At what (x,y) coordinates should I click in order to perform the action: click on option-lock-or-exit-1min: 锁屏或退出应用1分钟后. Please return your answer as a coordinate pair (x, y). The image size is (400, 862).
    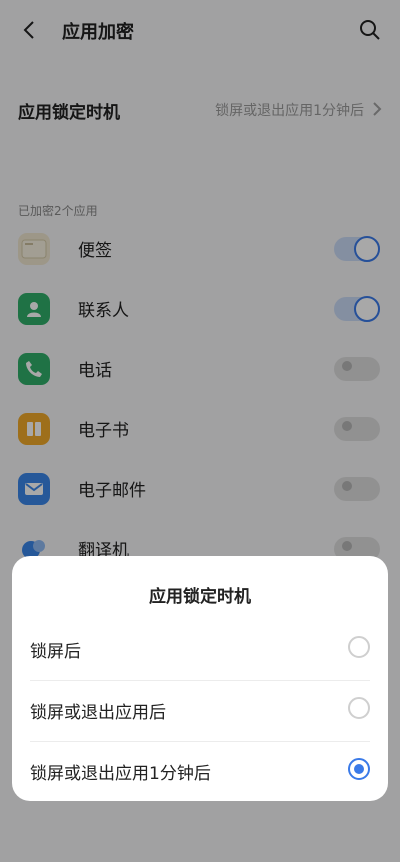
    Looking at the image, I should click on (200, 772).